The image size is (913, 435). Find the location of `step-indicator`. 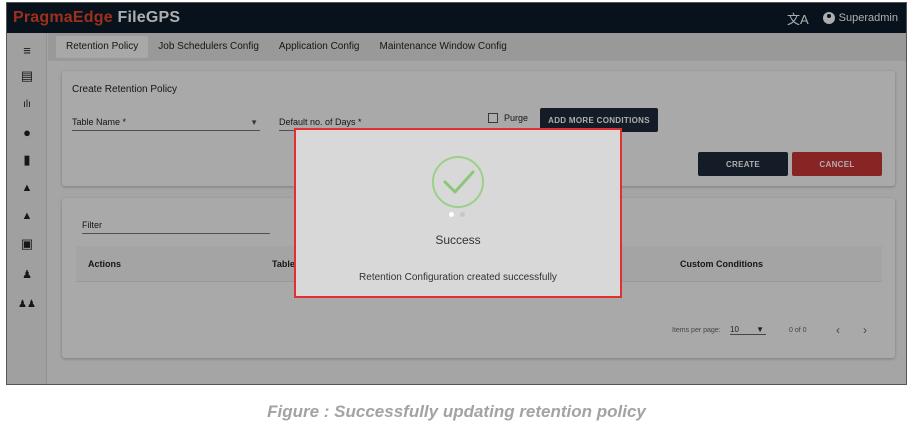

step-indicator is located at coordinates (458, 215).